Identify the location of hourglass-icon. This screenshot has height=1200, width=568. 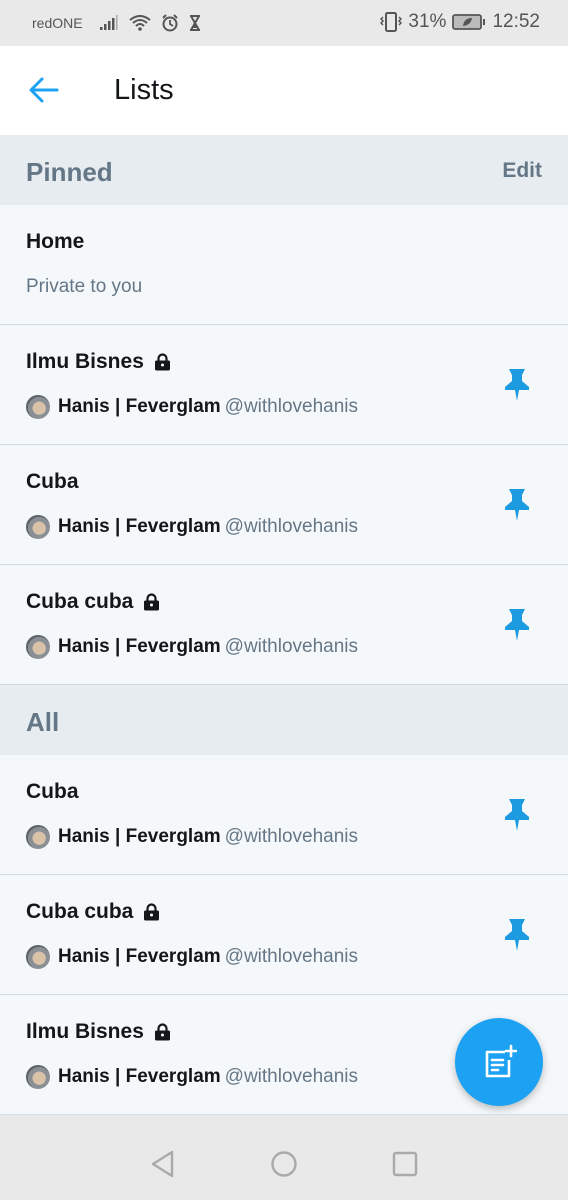
(195, 23).